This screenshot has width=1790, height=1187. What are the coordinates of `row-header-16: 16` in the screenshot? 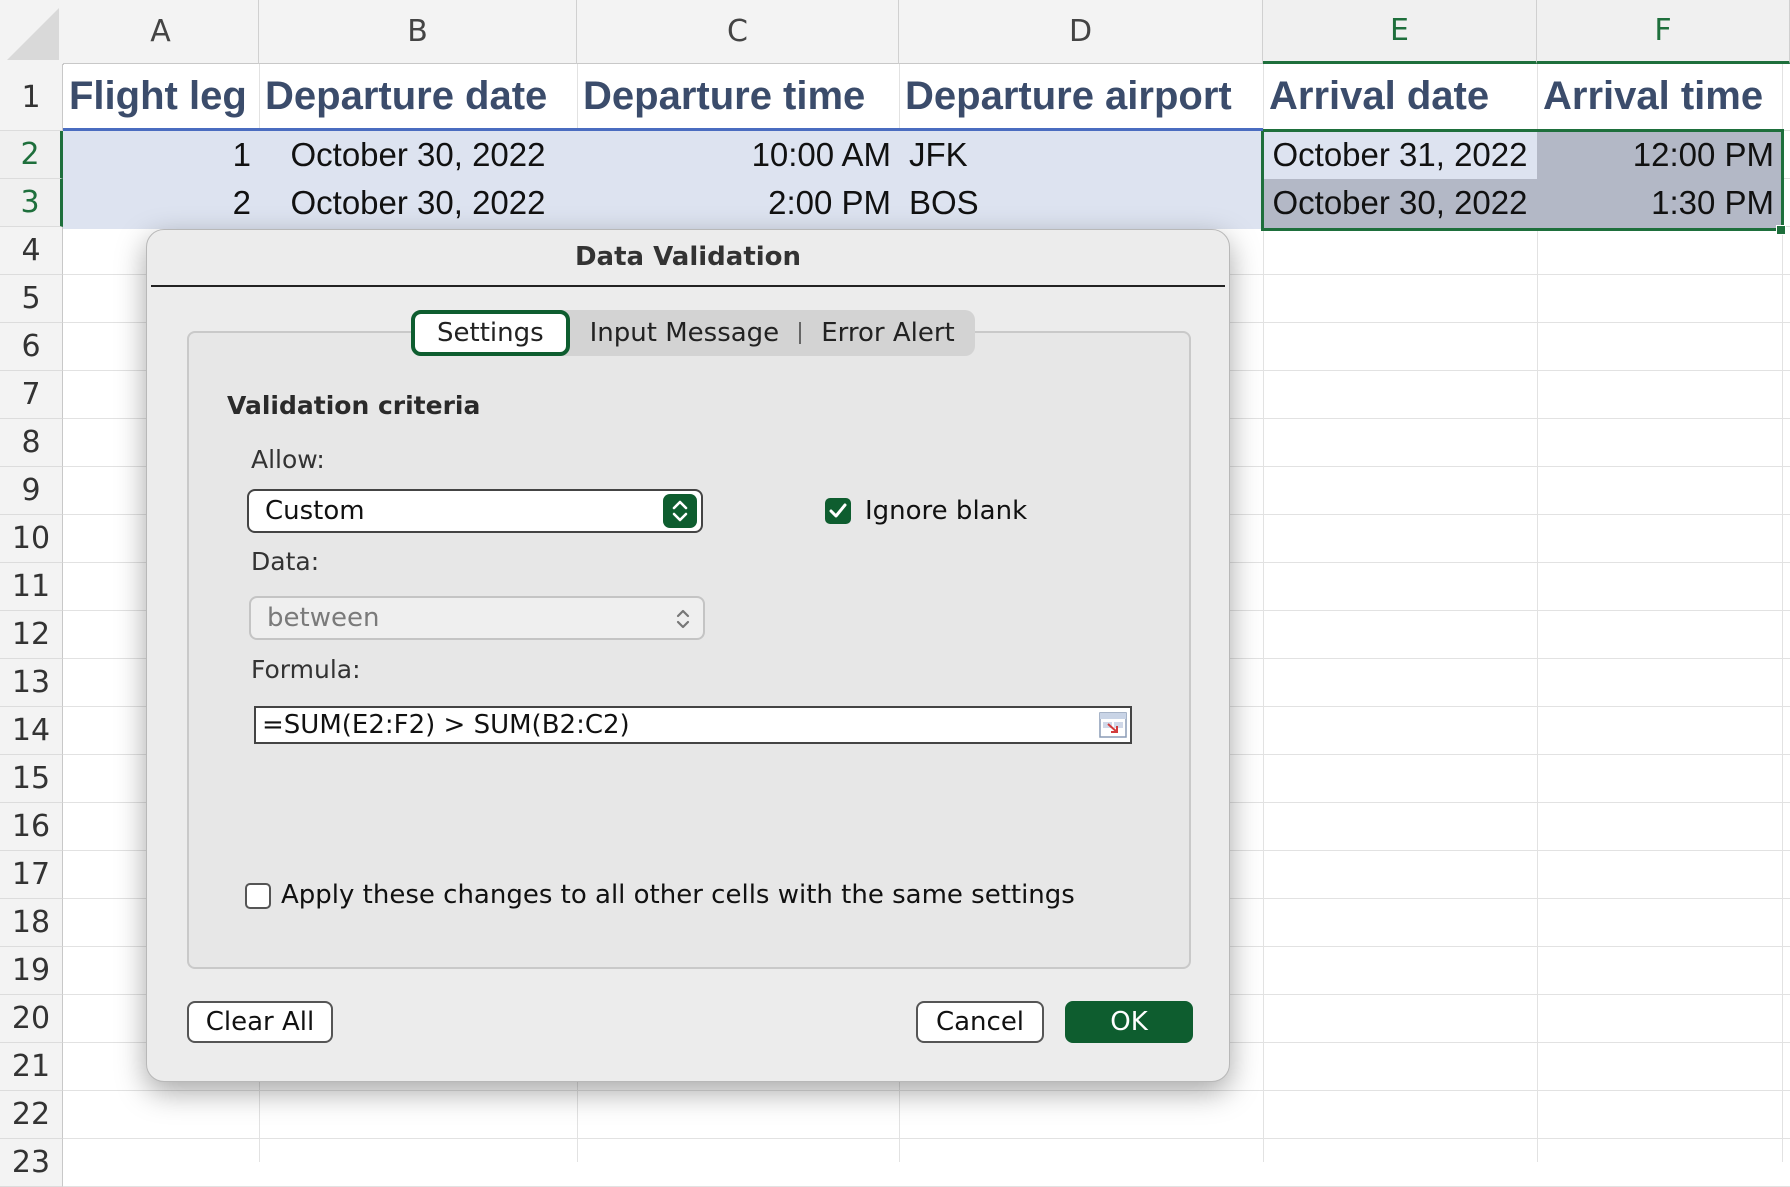 It's located at (31, 827).